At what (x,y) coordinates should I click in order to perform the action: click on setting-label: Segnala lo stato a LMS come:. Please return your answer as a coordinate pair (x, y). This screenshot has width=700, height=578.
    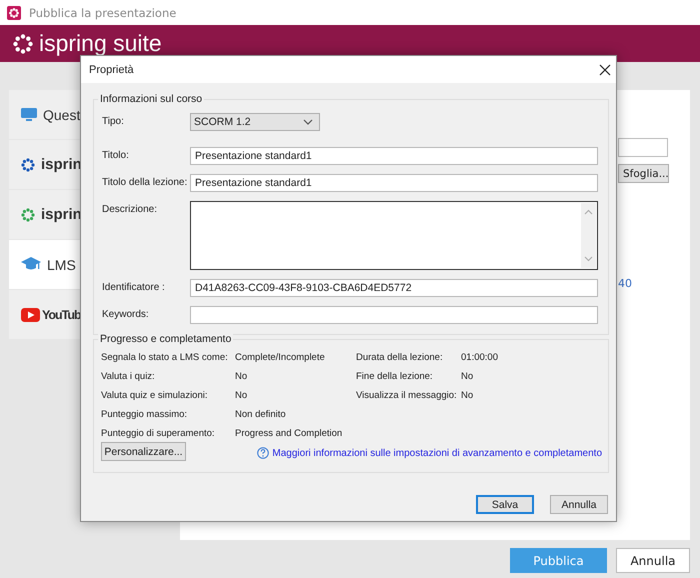
    Looking at the image, I should click on (165, 358).